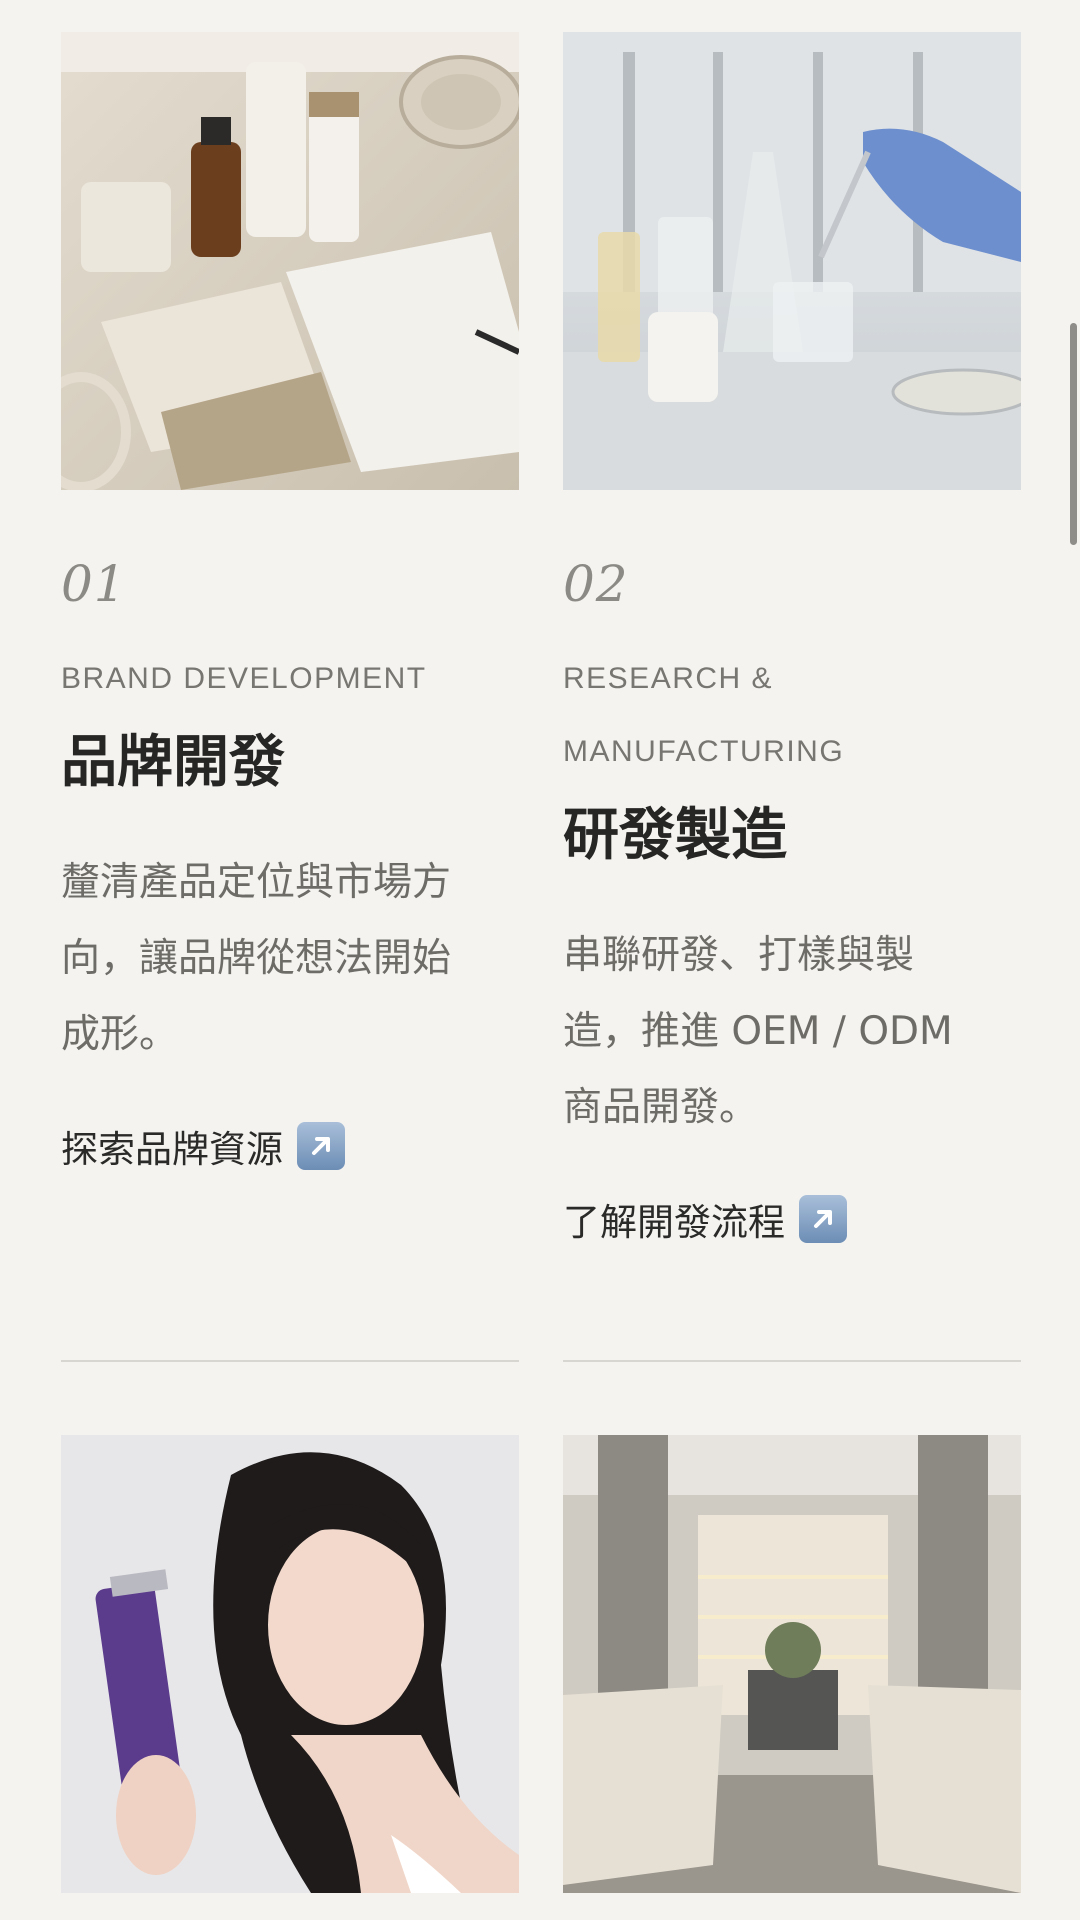 This screenshot has width=1080, height=1920. I want to click on card-description: 釐清產品定位與市場方 向，讓品牌從想法開始 成形。, so click(290, 959).